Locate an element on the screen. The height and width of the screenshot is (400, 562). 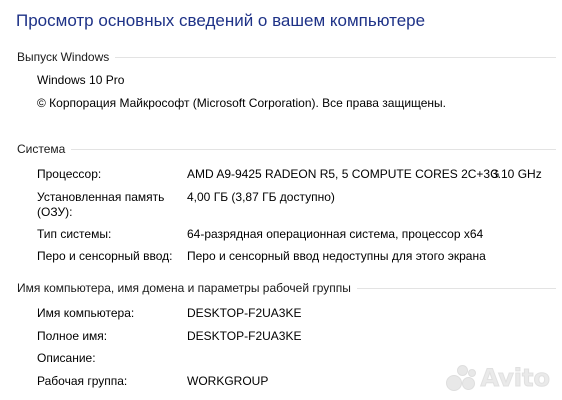
memory-label-line1: Установленная память is located at coordinates (101, 197).